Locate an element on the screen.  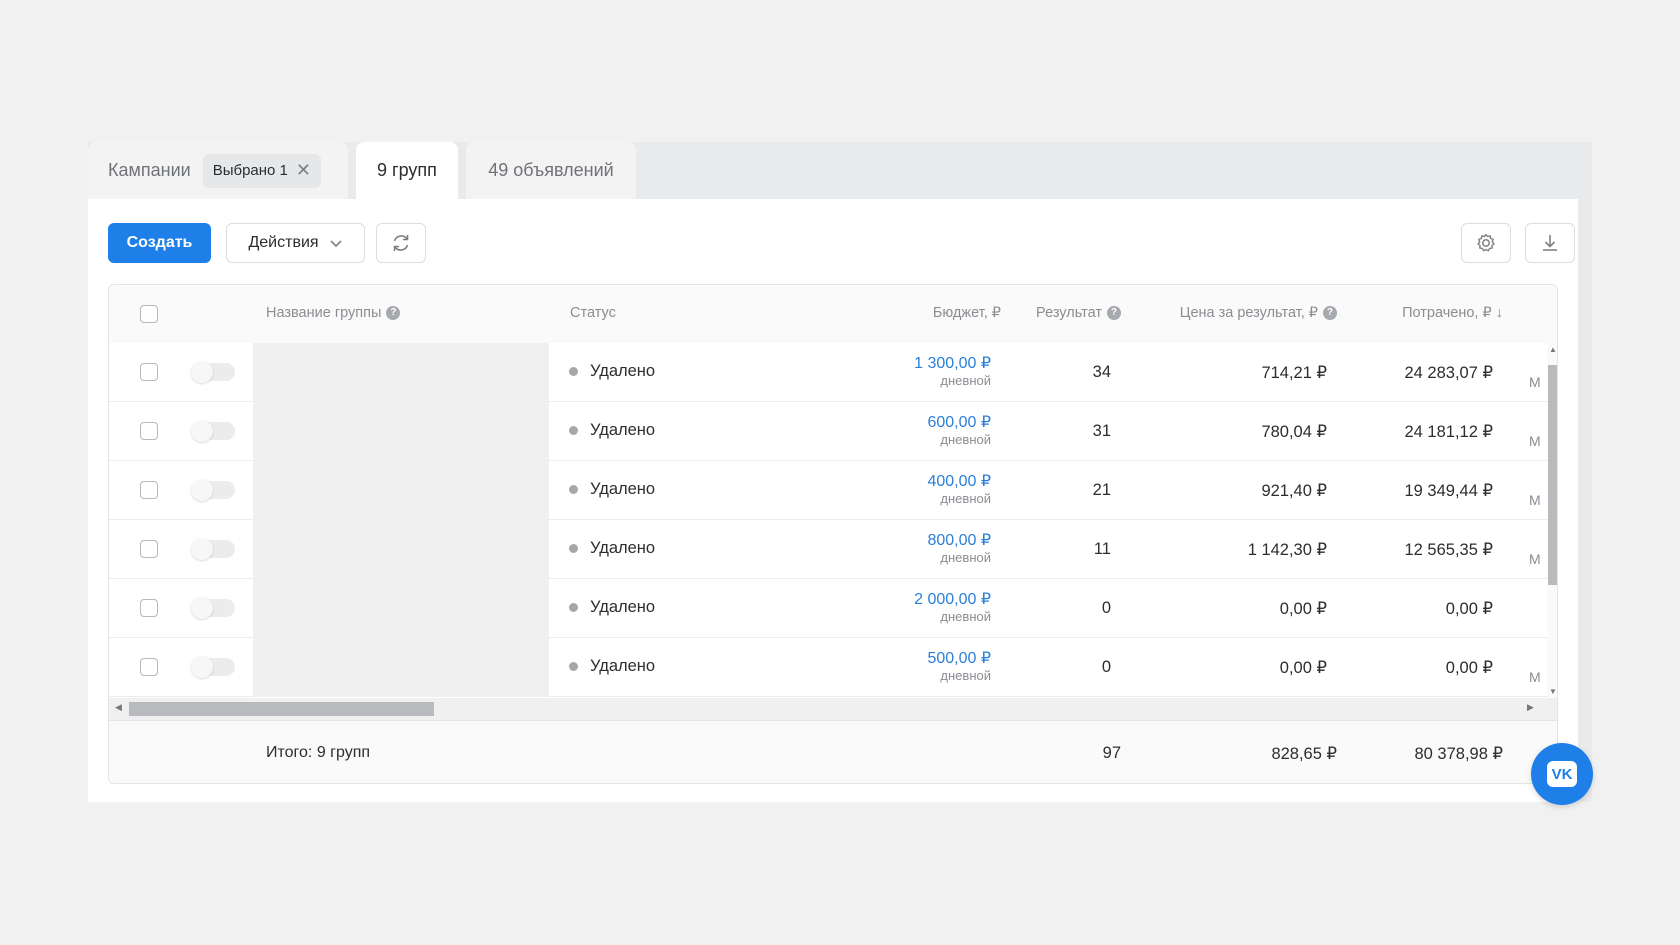
budget-cell: 600,00 ₽ дневной is located at coordinates (959, 430).